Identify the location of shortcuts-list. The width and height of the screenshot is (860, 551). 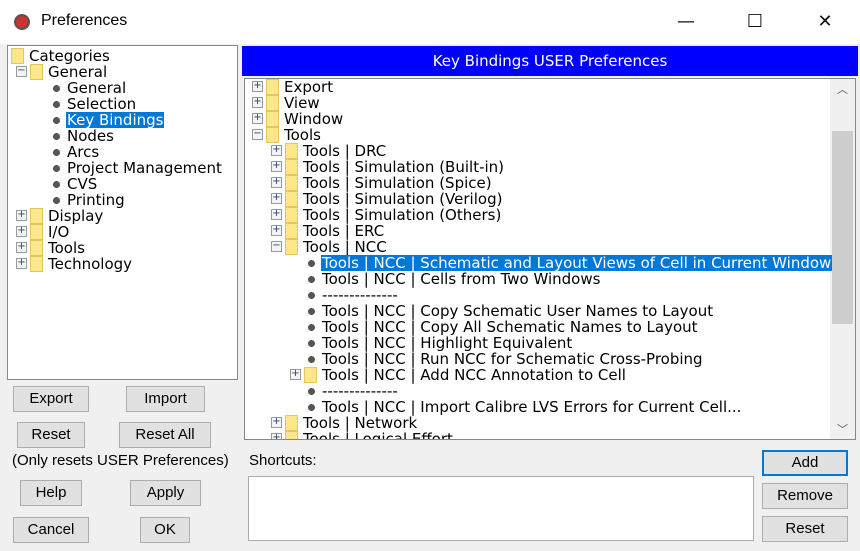
(501, 508).